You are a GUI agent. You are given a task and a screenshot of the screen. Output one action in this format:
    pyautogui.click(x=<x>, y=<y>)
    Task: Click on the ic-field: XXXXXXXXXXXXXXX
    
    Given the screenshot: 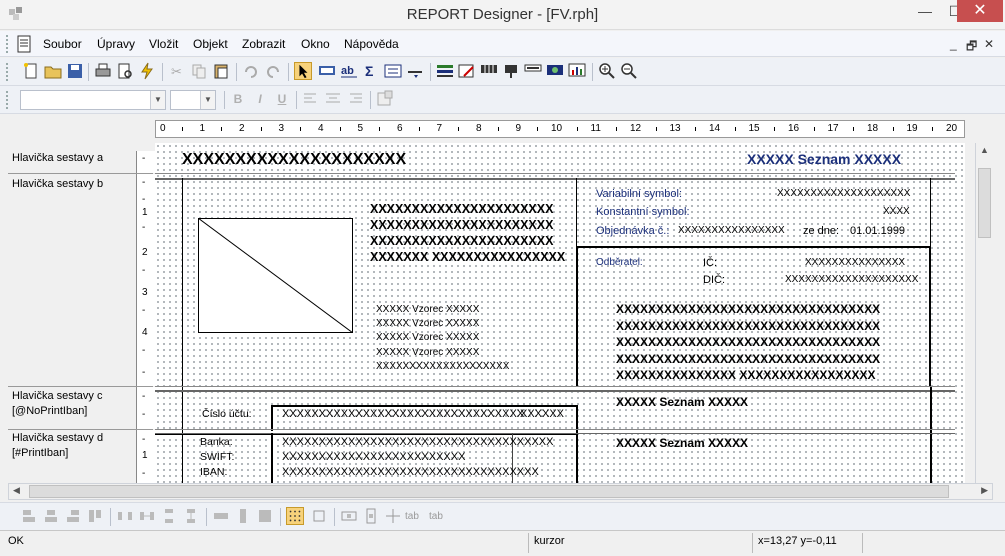 What is the action you would take?
    pyautogui.click(x=855, y=262)
    